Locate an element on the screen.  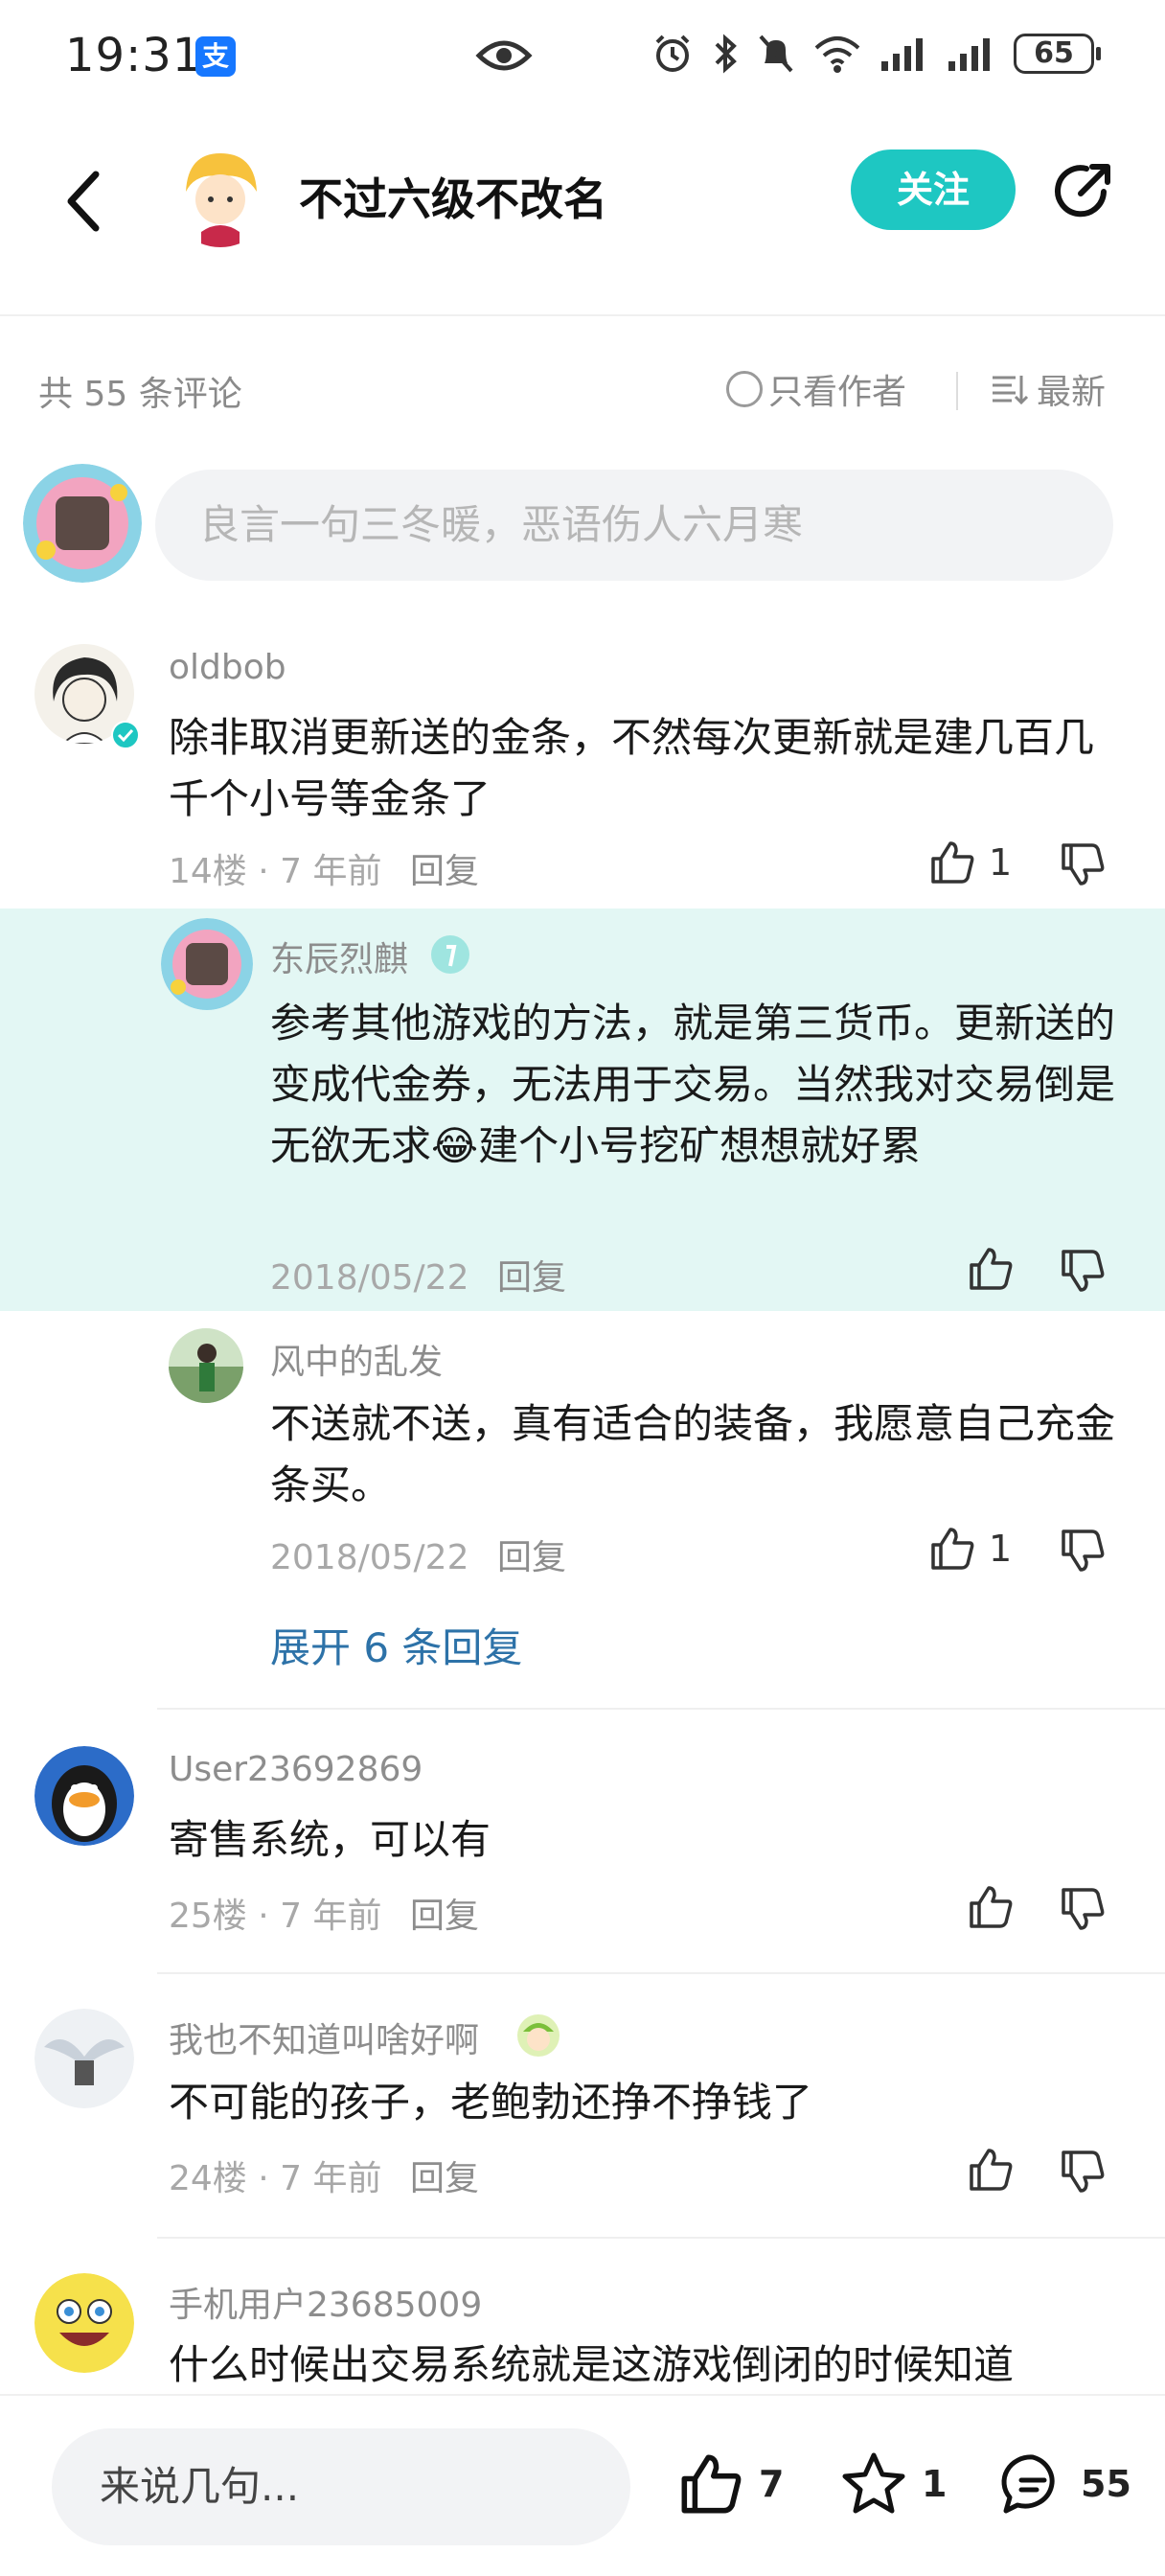
bluetooth-icon is located at coordinates (726, 54).